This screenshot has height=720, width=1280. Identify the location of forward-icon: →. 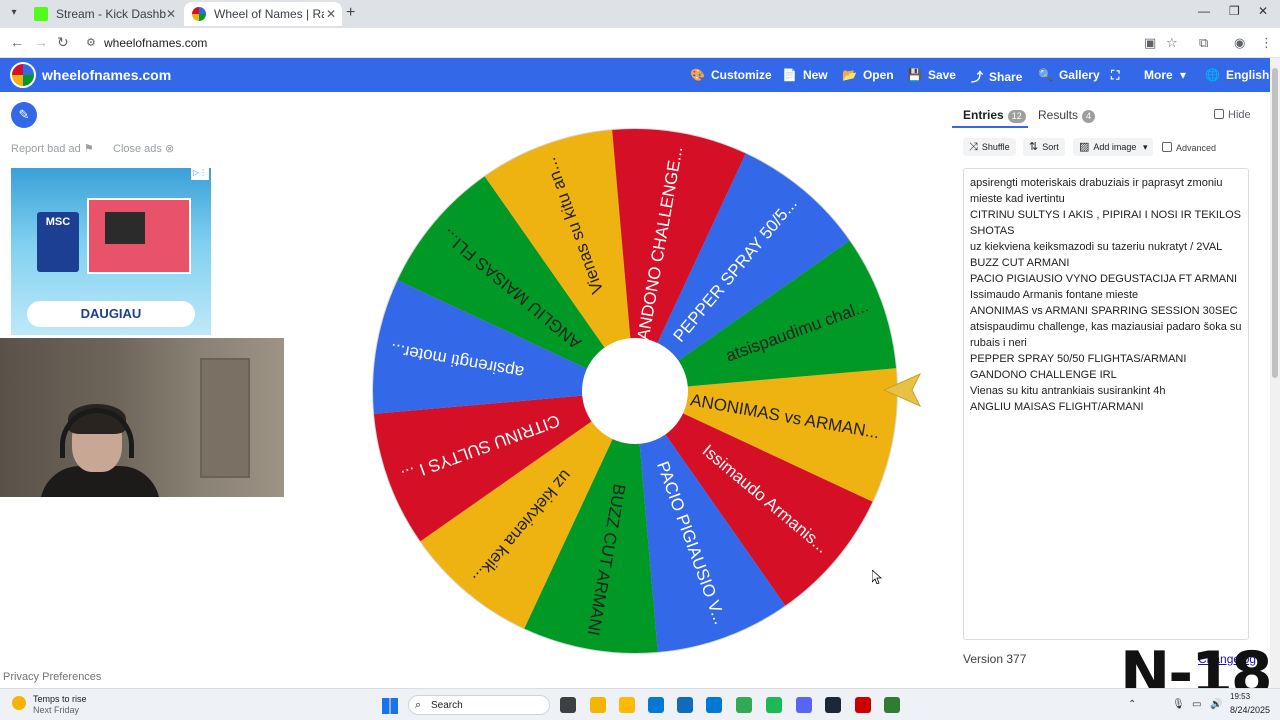
(41, 42).